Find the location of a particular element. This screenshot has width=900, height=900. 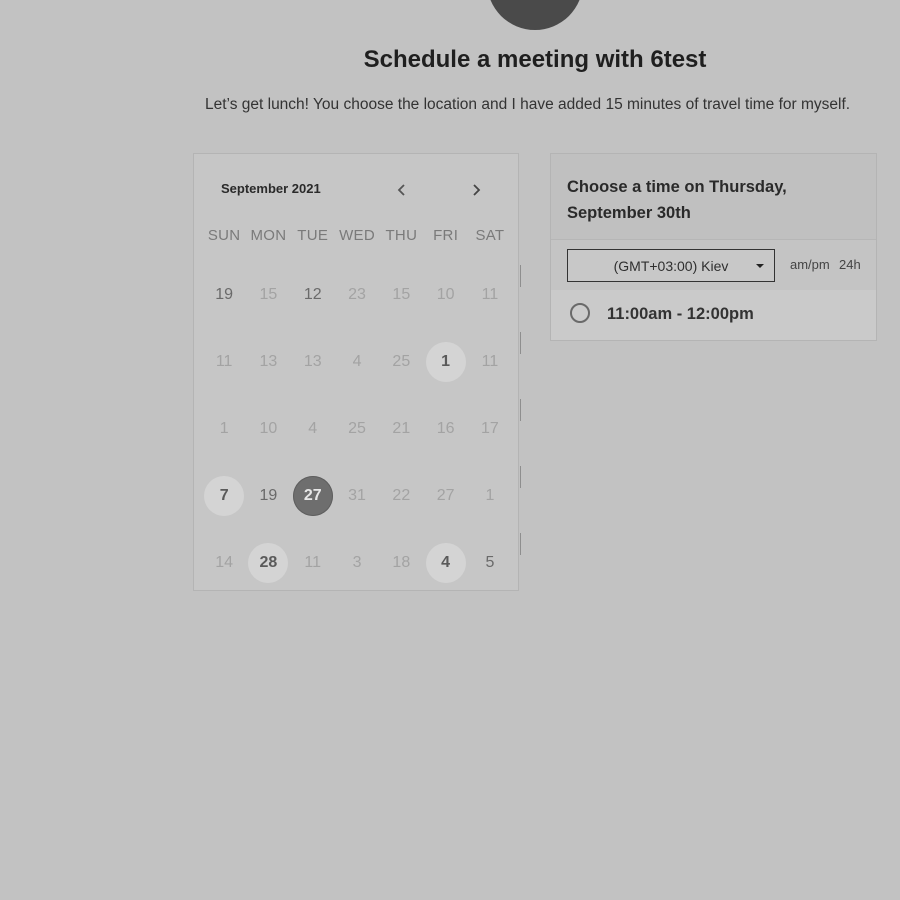

weekday-label: FRI is located at coordinates (446, 235).